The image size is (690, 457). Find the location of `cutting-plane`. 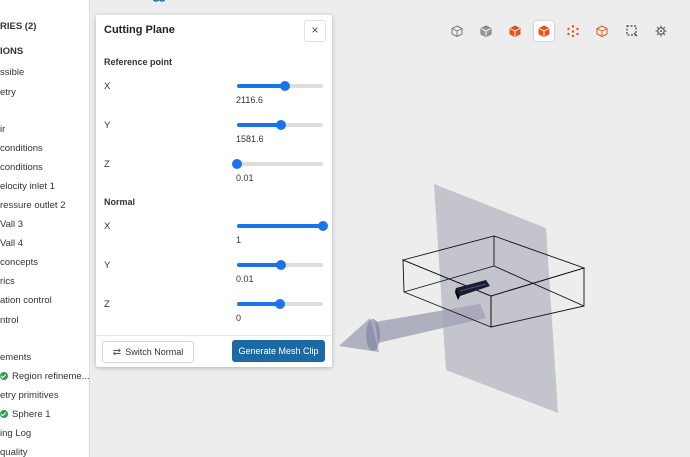

cutting-plane is located at coordinates (496, 298).